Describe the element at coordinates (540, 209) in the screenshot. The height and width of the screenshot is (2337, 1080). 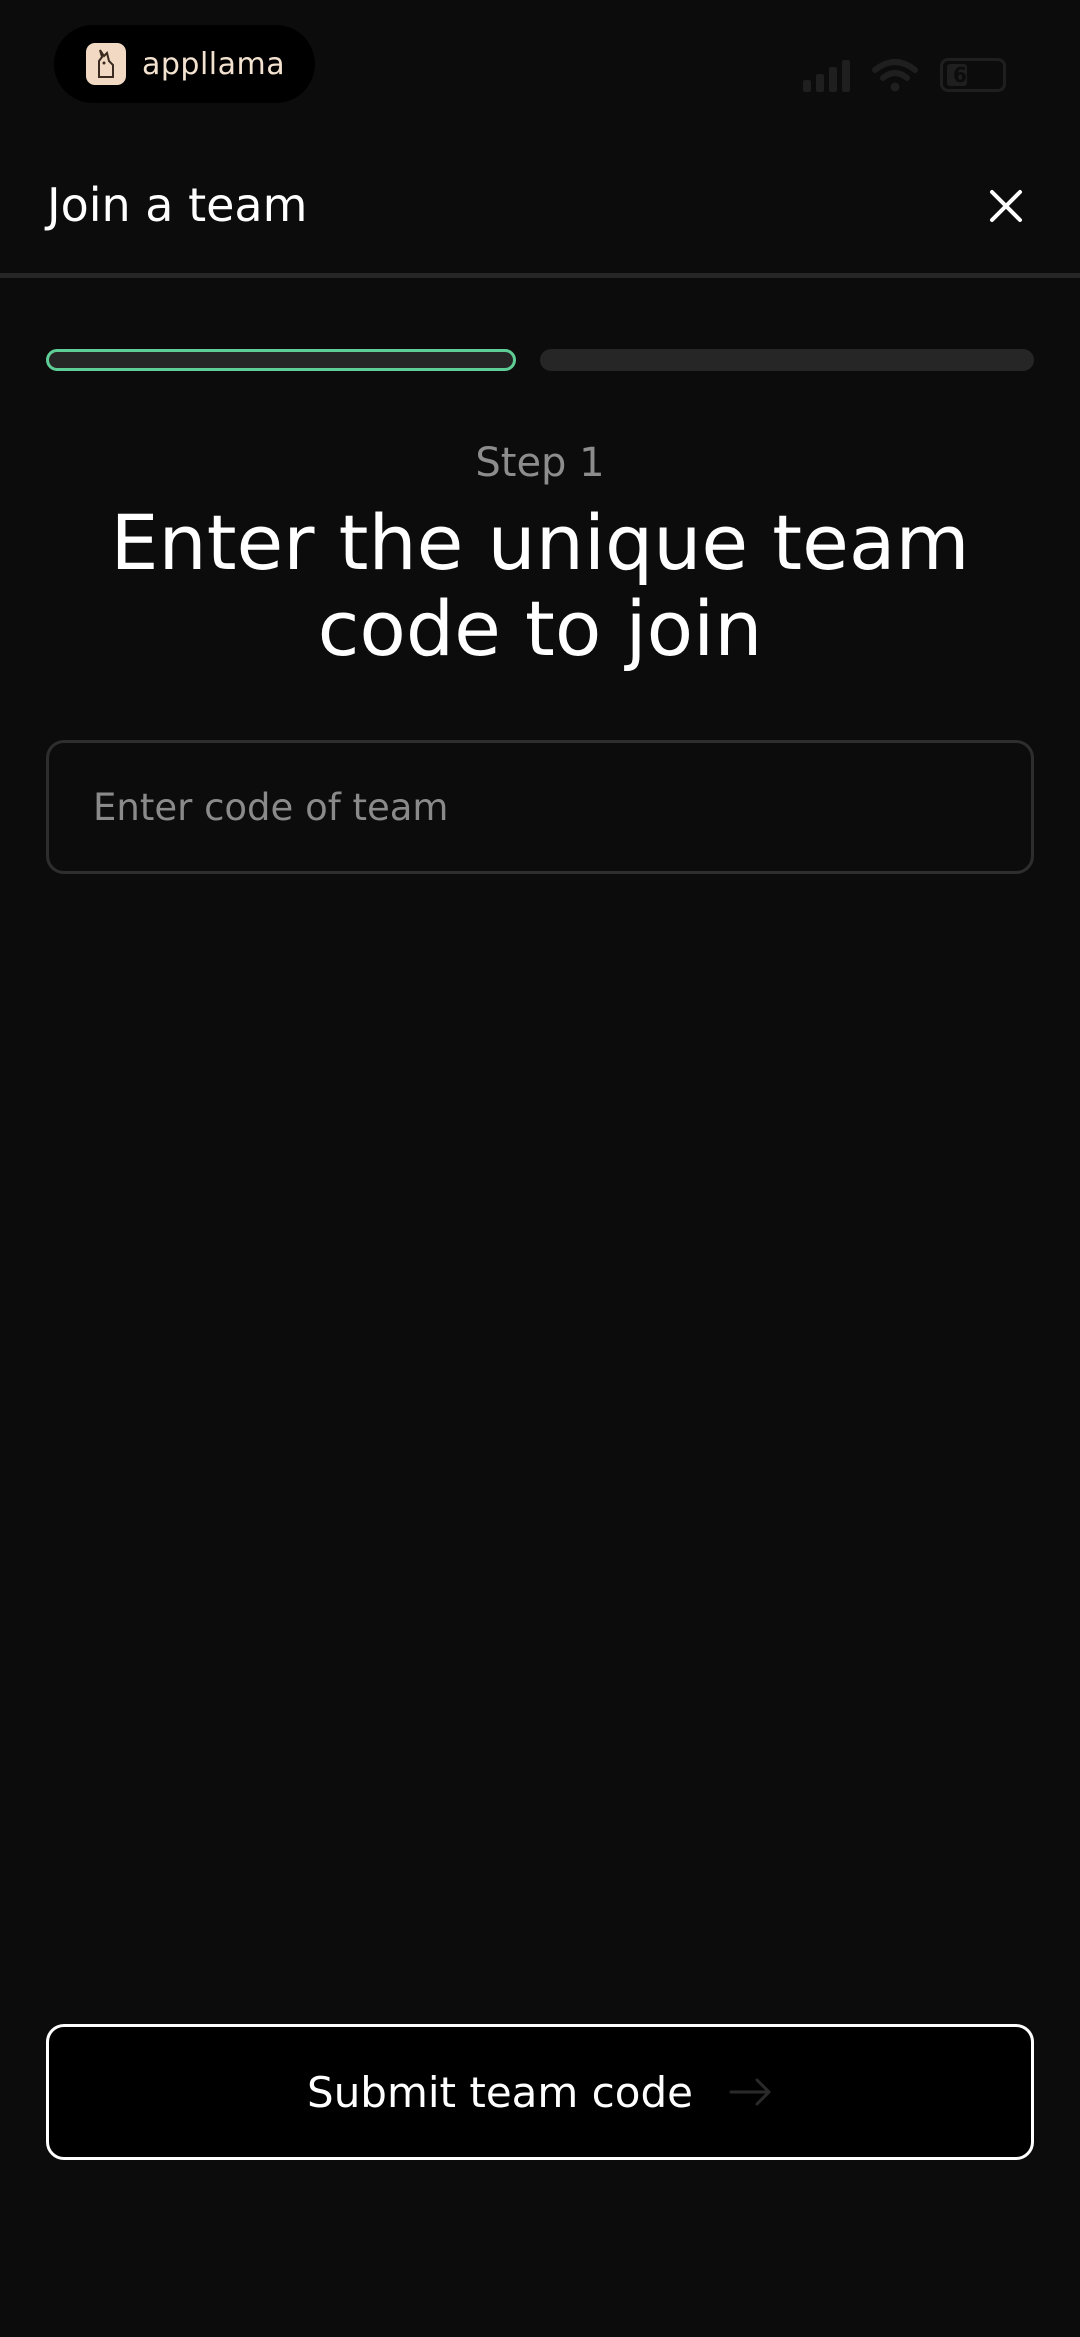
I see `header: Join a team` at that location.